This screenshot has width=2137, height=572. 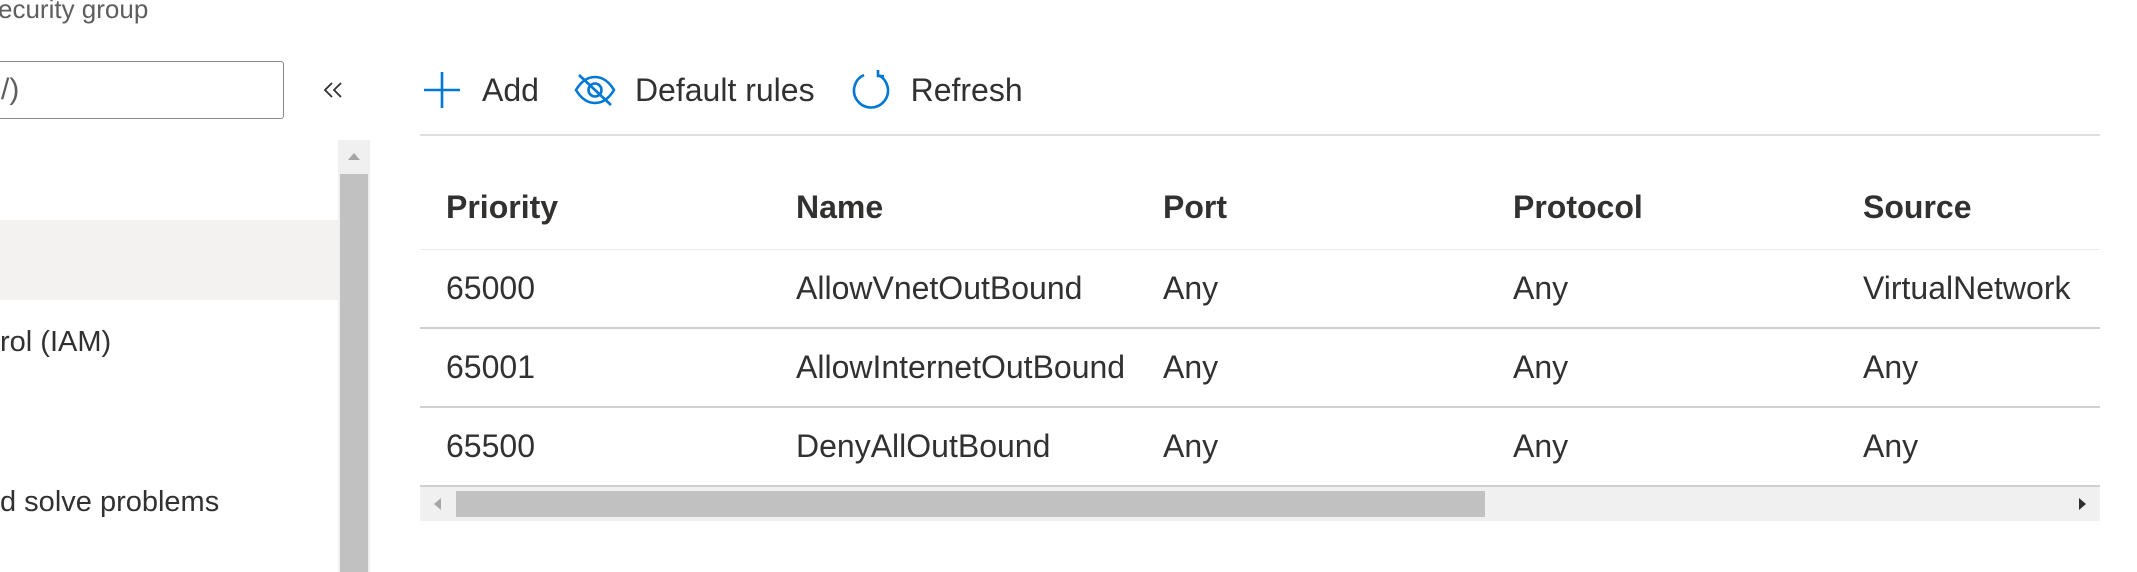 I want to click on table-row: 65001 AllowInternetOutBound Any Any Any, so click(x=1260, y=368).